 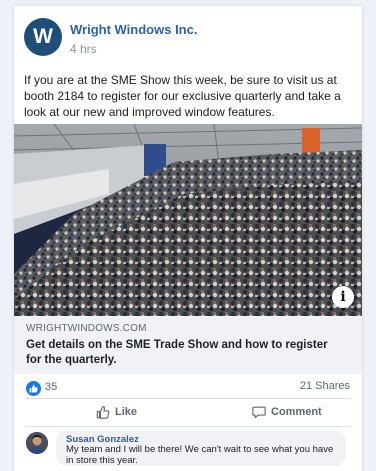 I want to click on page-name-link: Wright Windows Inc., so click(x=133, y=29).